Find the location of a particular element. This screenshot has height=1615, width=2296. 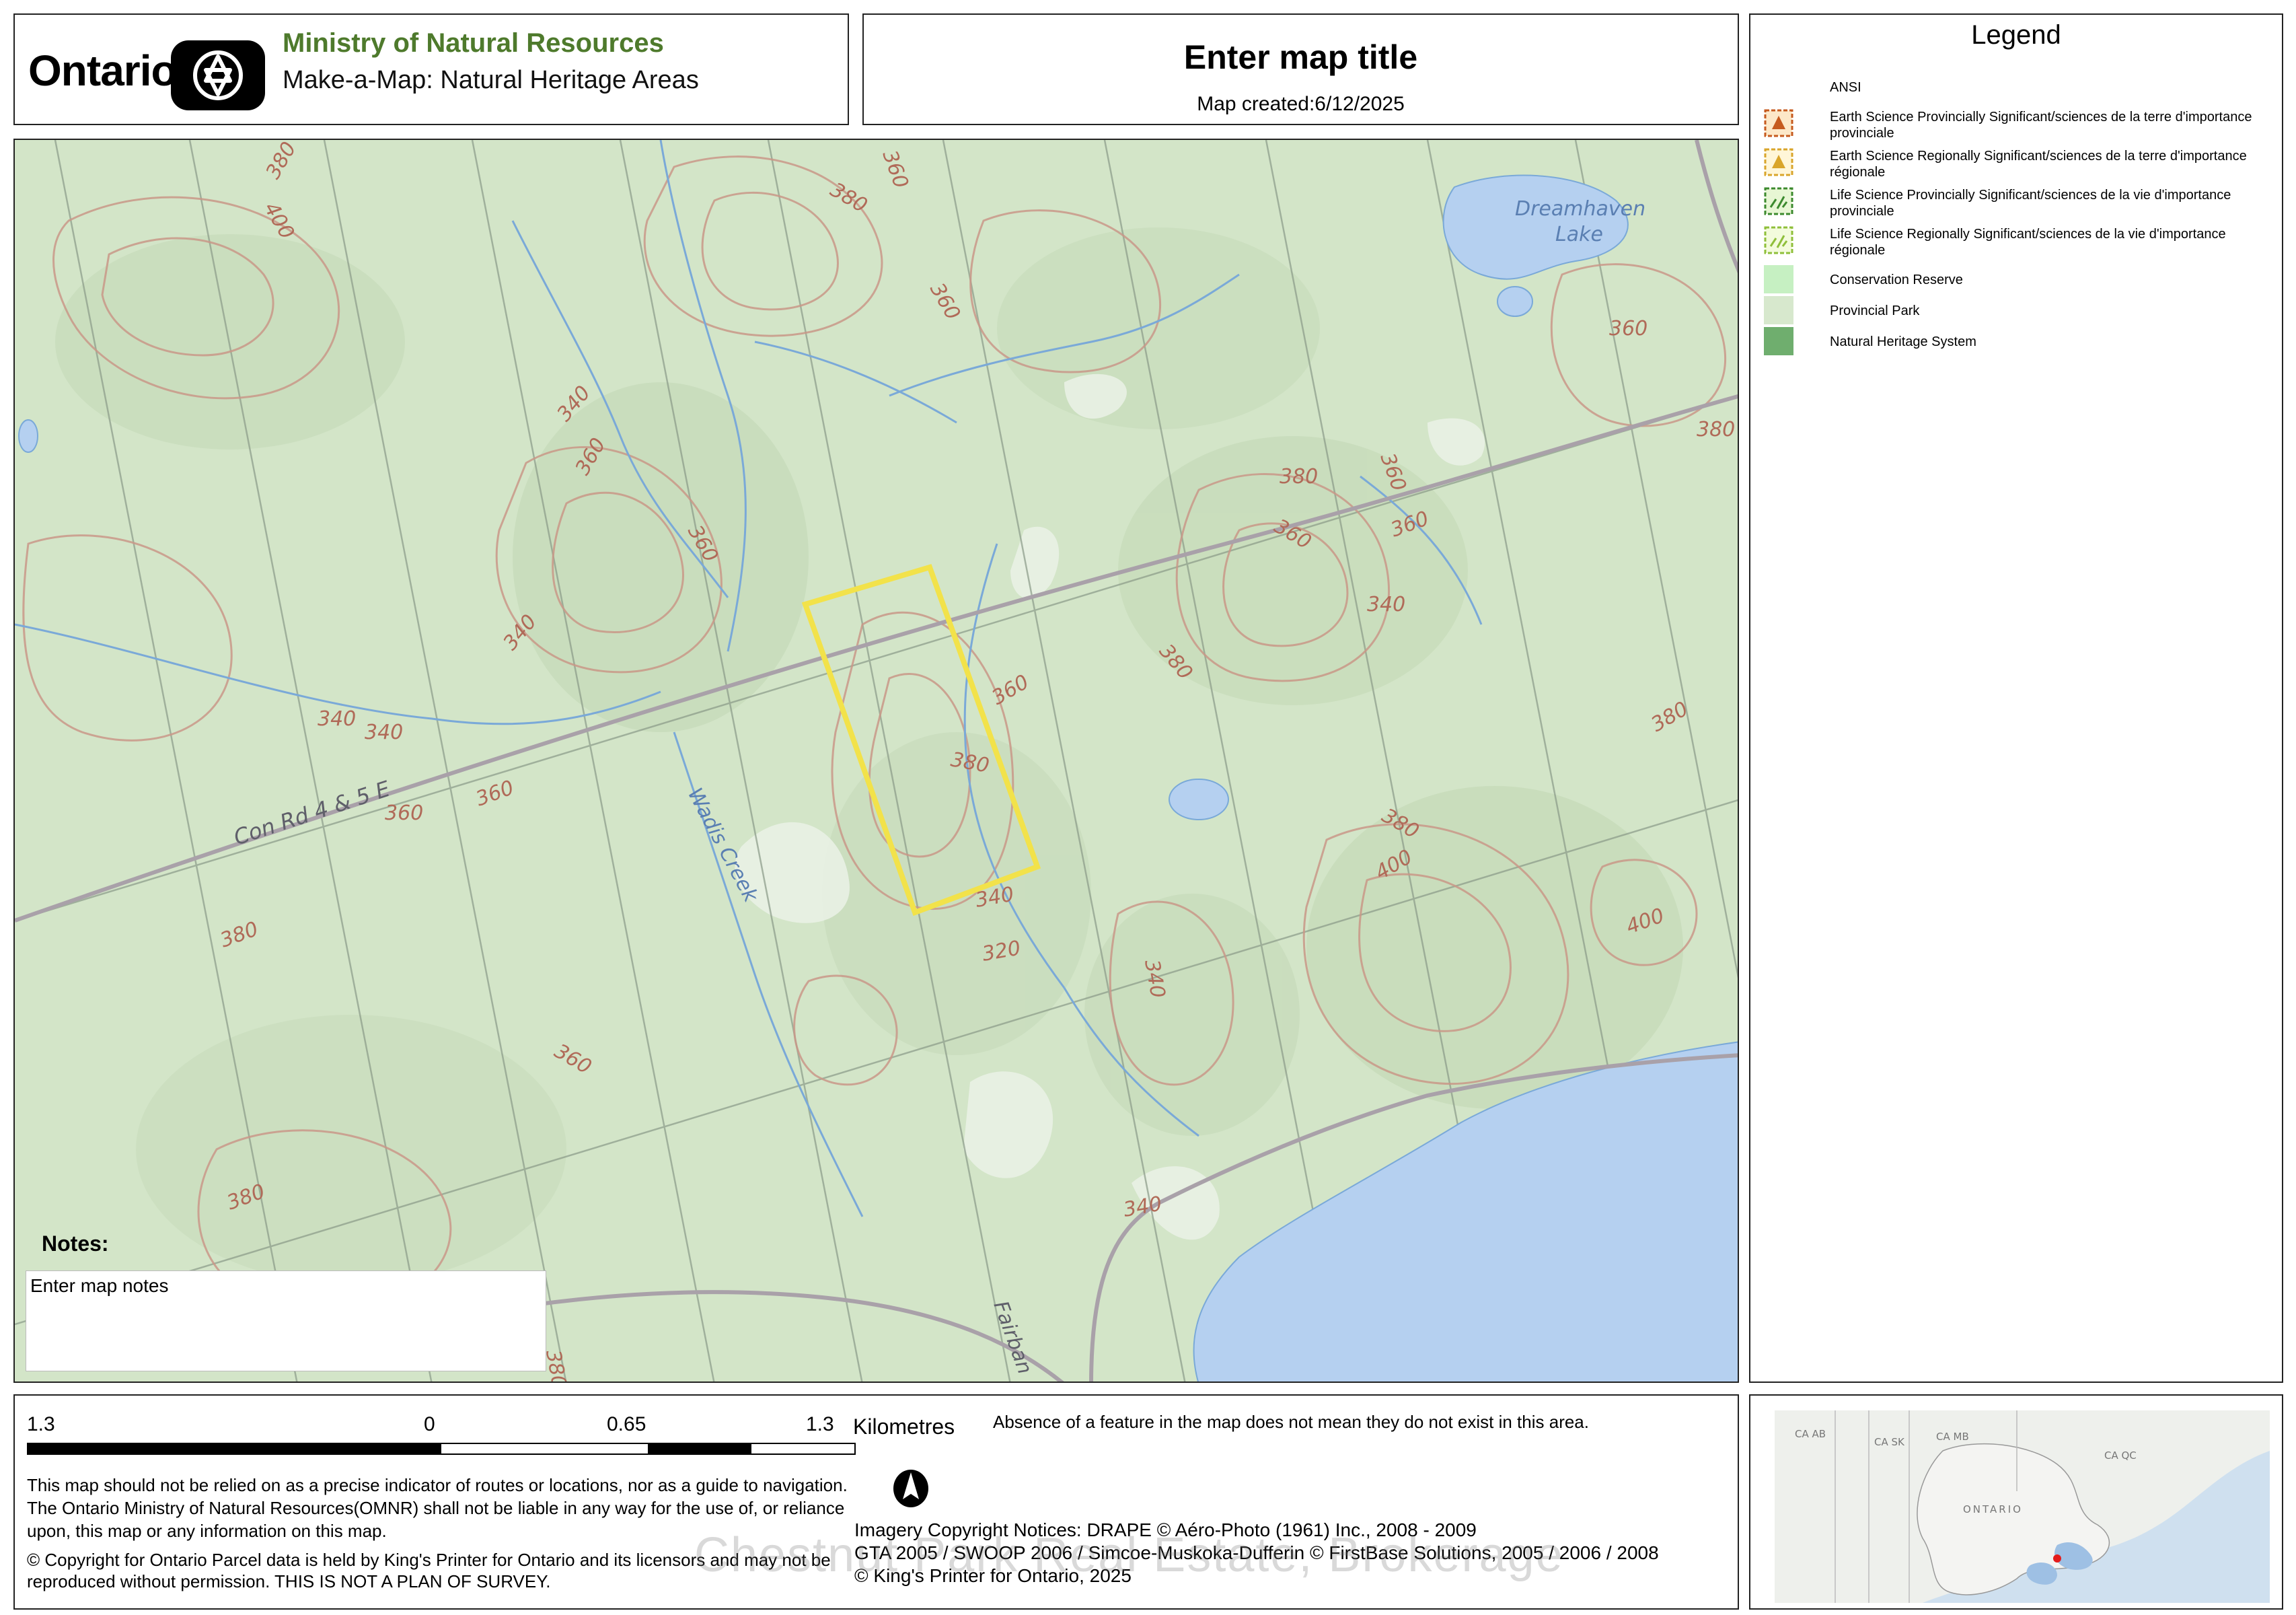

scale-bar is located at coordinates (441, 1449).